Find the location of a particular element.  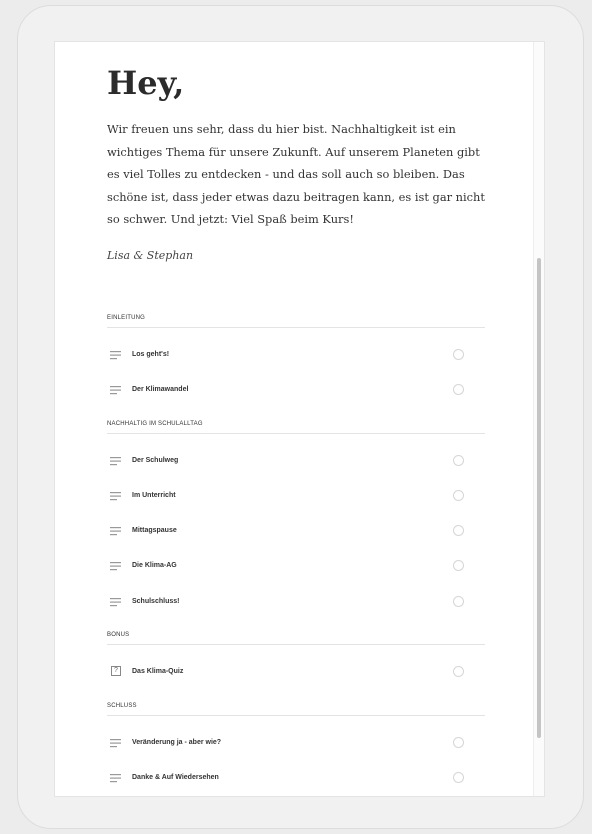

section-header-einleitung: EINLEITUNG is located at coordinates (296, 321).